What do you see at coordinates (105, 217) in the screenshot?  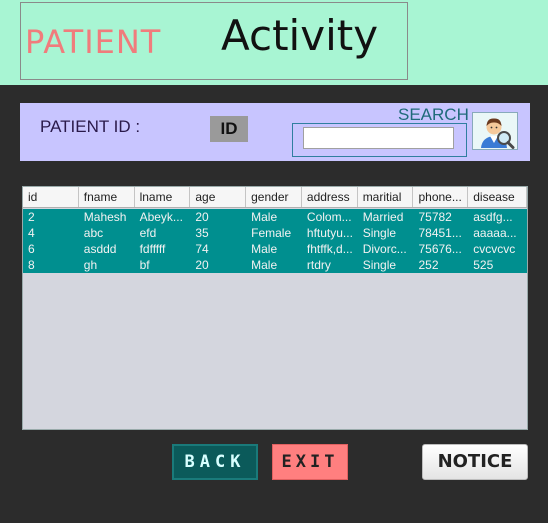 I see `cell: Mahesh` at bounding box center [105, 217].